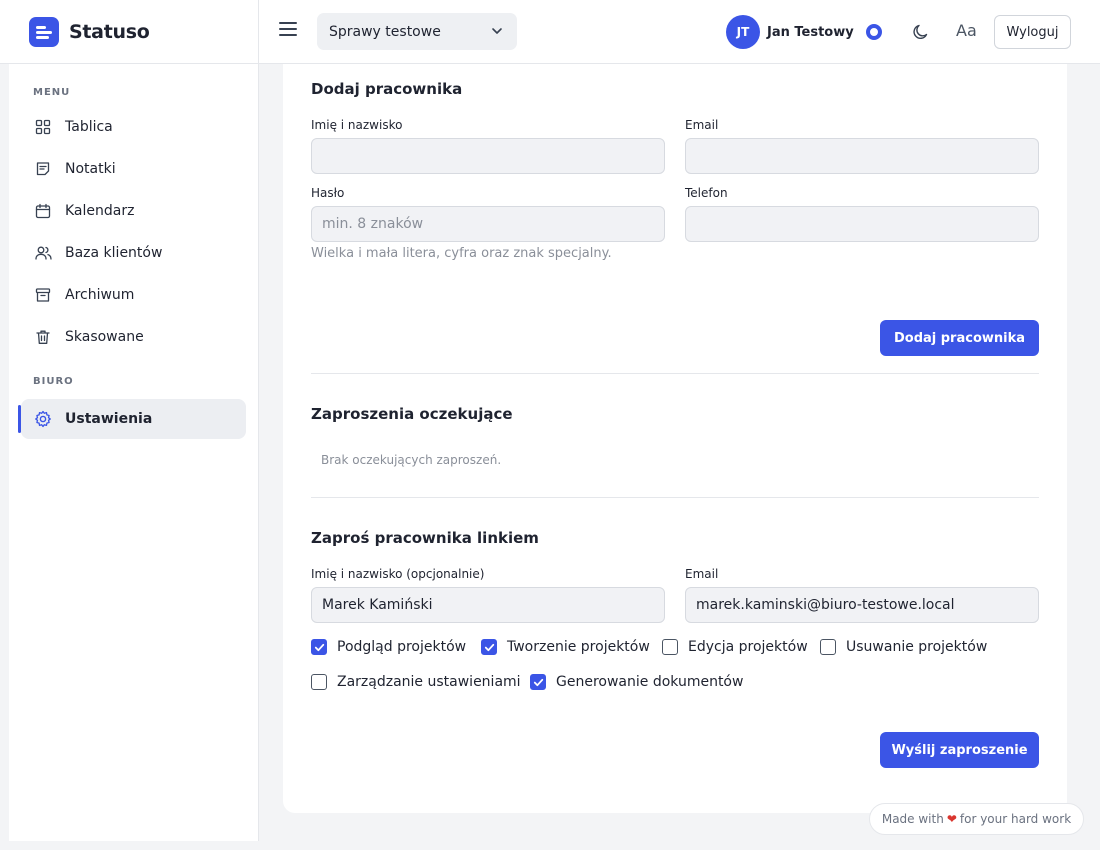  I want to click on sidebar-item-label: Tablica, so click(89, 127).